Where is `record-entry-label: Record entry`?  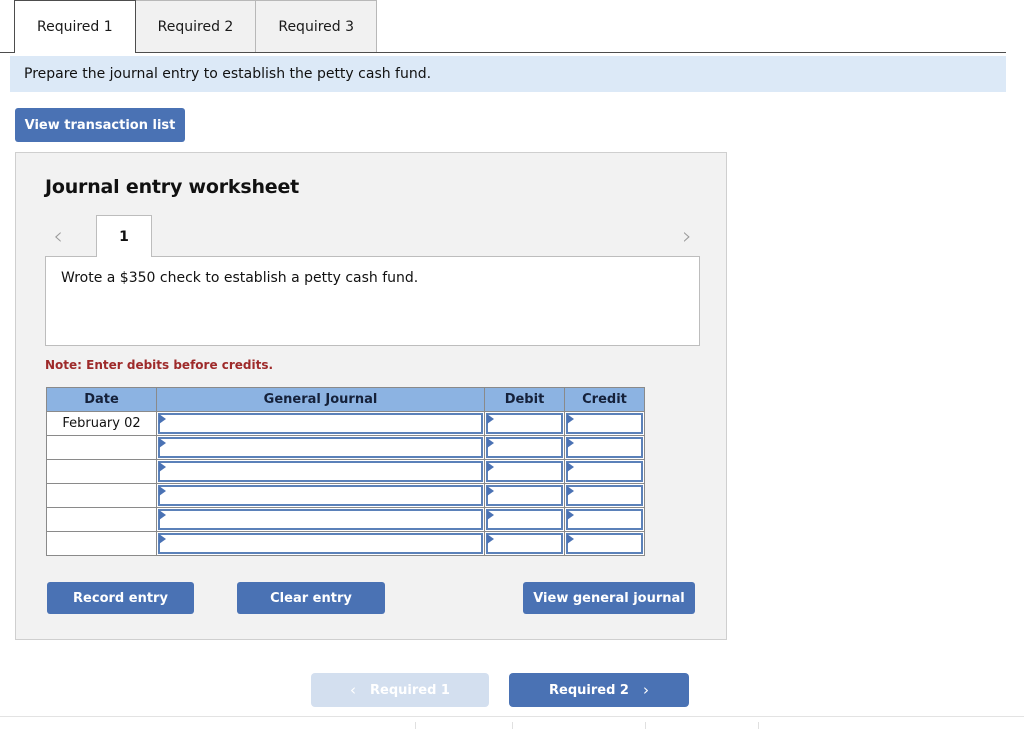
record-entry-label: Record entry is located at coordinates (120, 598).